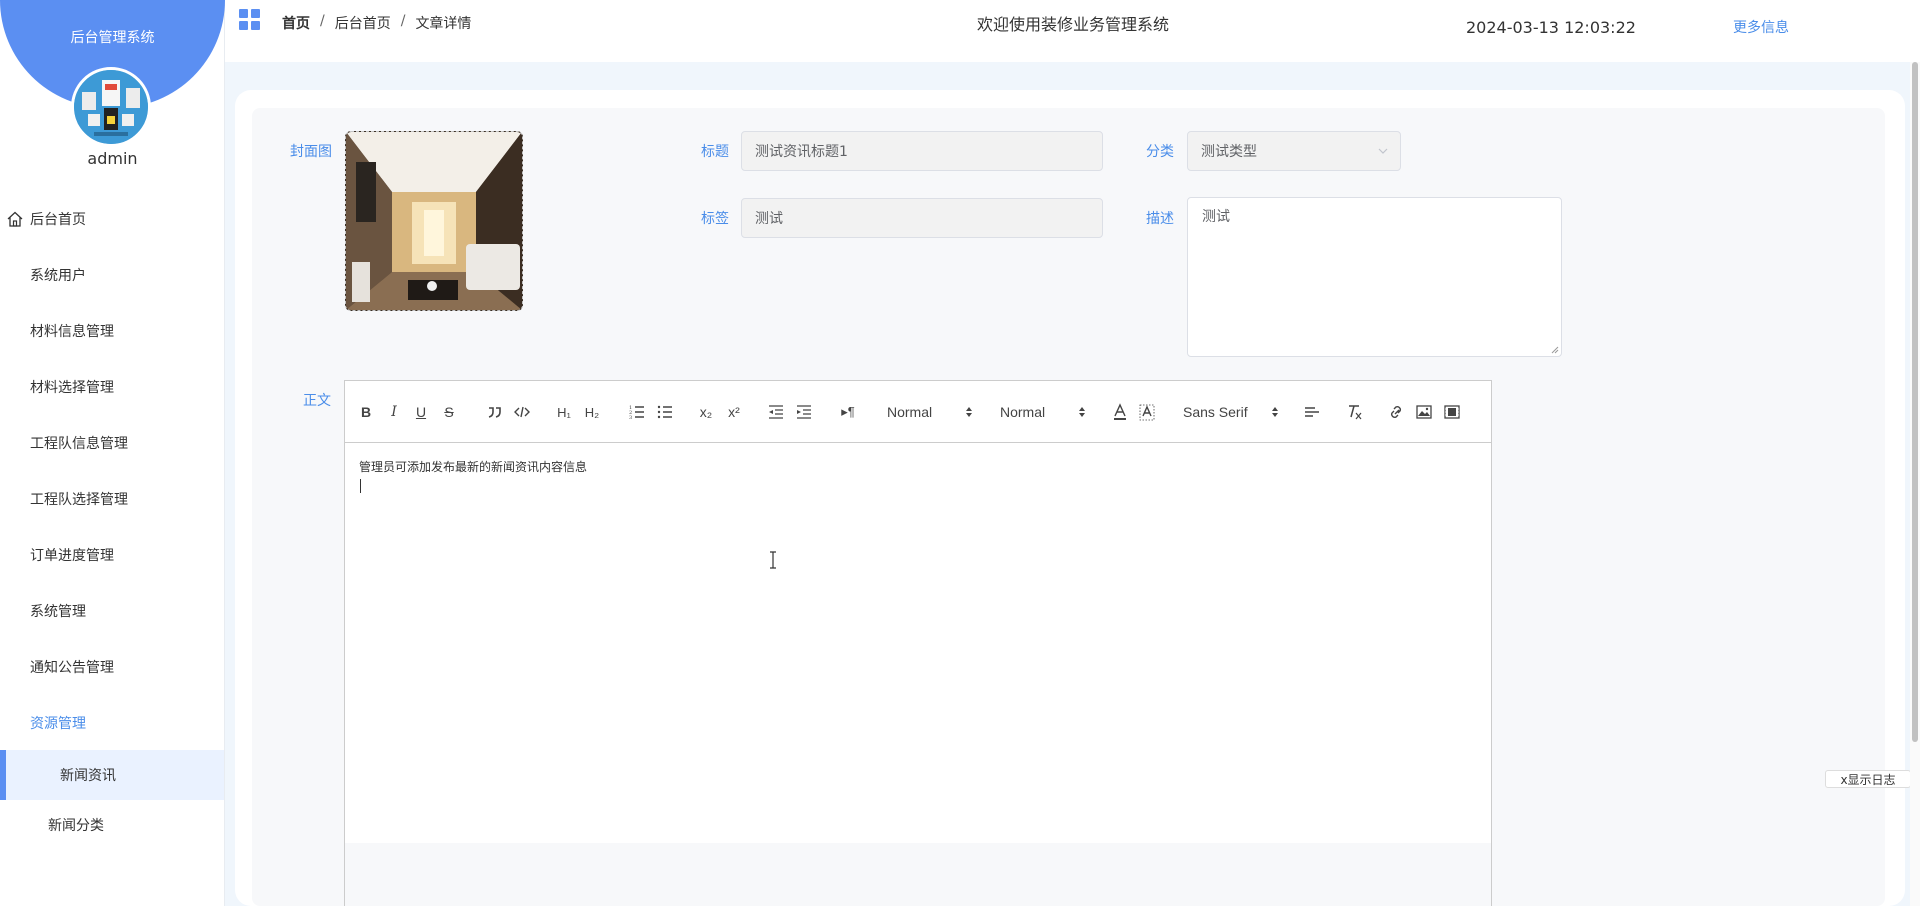 Image resolution: width=1920 pixels, height=906 pixels. I want to click on header-picker-value: Normal, so click(910, 412).